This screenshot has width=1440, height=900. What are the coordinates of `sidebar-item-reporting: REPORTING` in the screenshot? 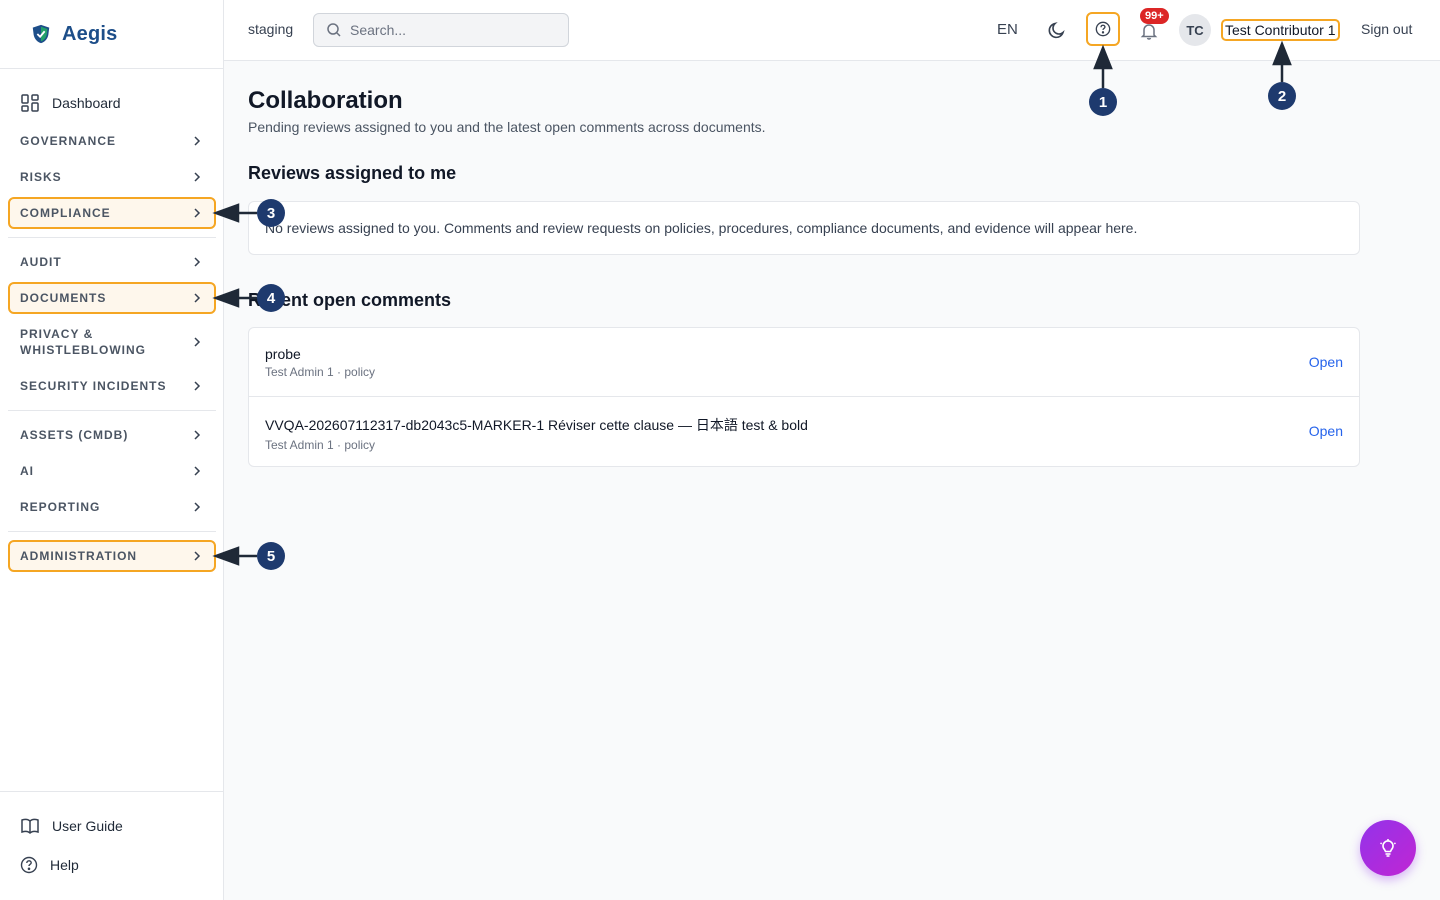 It's located at (112, 507).